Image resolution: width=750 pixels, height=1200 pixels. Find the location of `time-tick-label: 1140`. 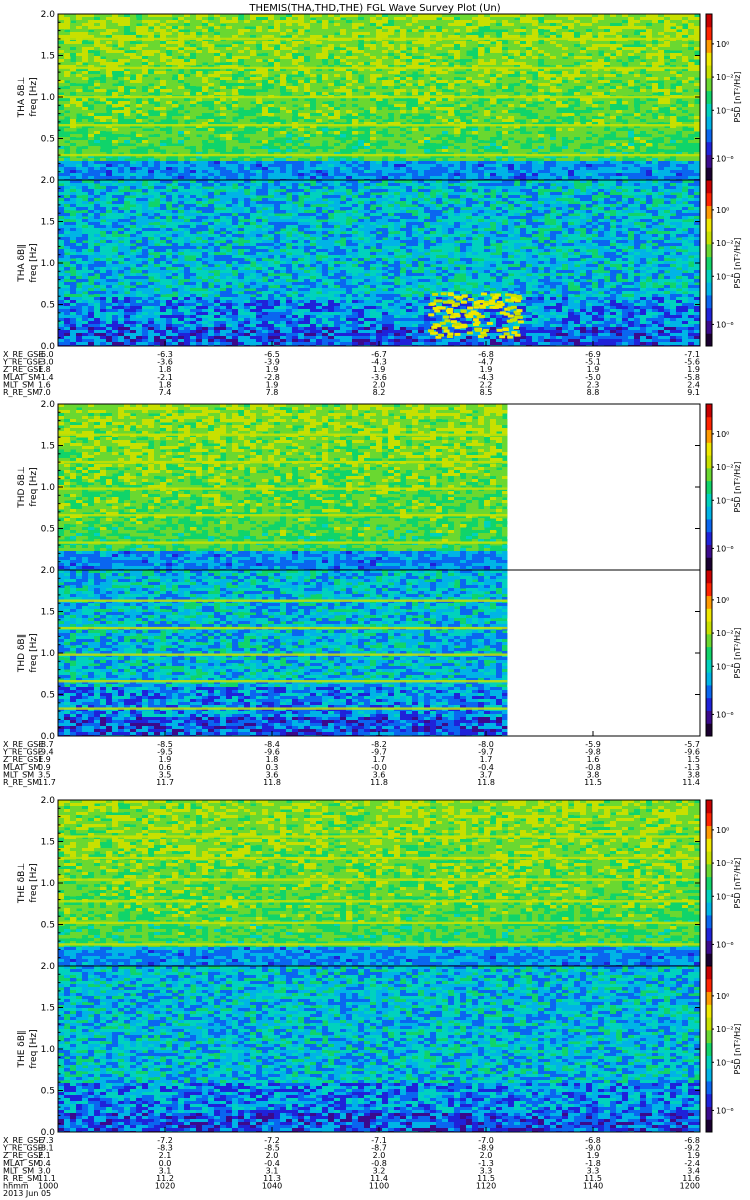

time-tick-label: 1140 is located at coordinates (593, 1186).